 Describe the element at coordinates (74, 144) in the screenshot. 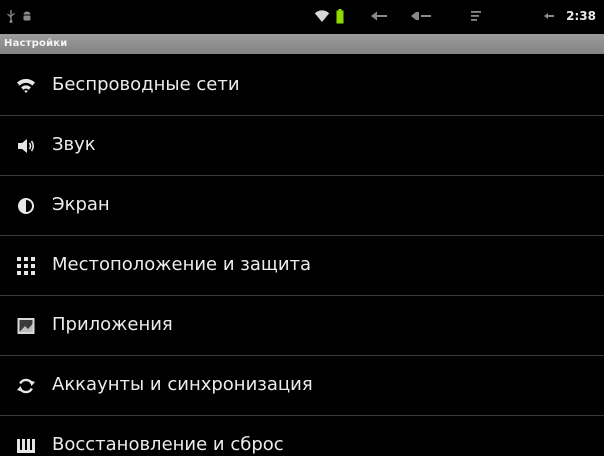

I see `settings-item-label: Звук` at that location.